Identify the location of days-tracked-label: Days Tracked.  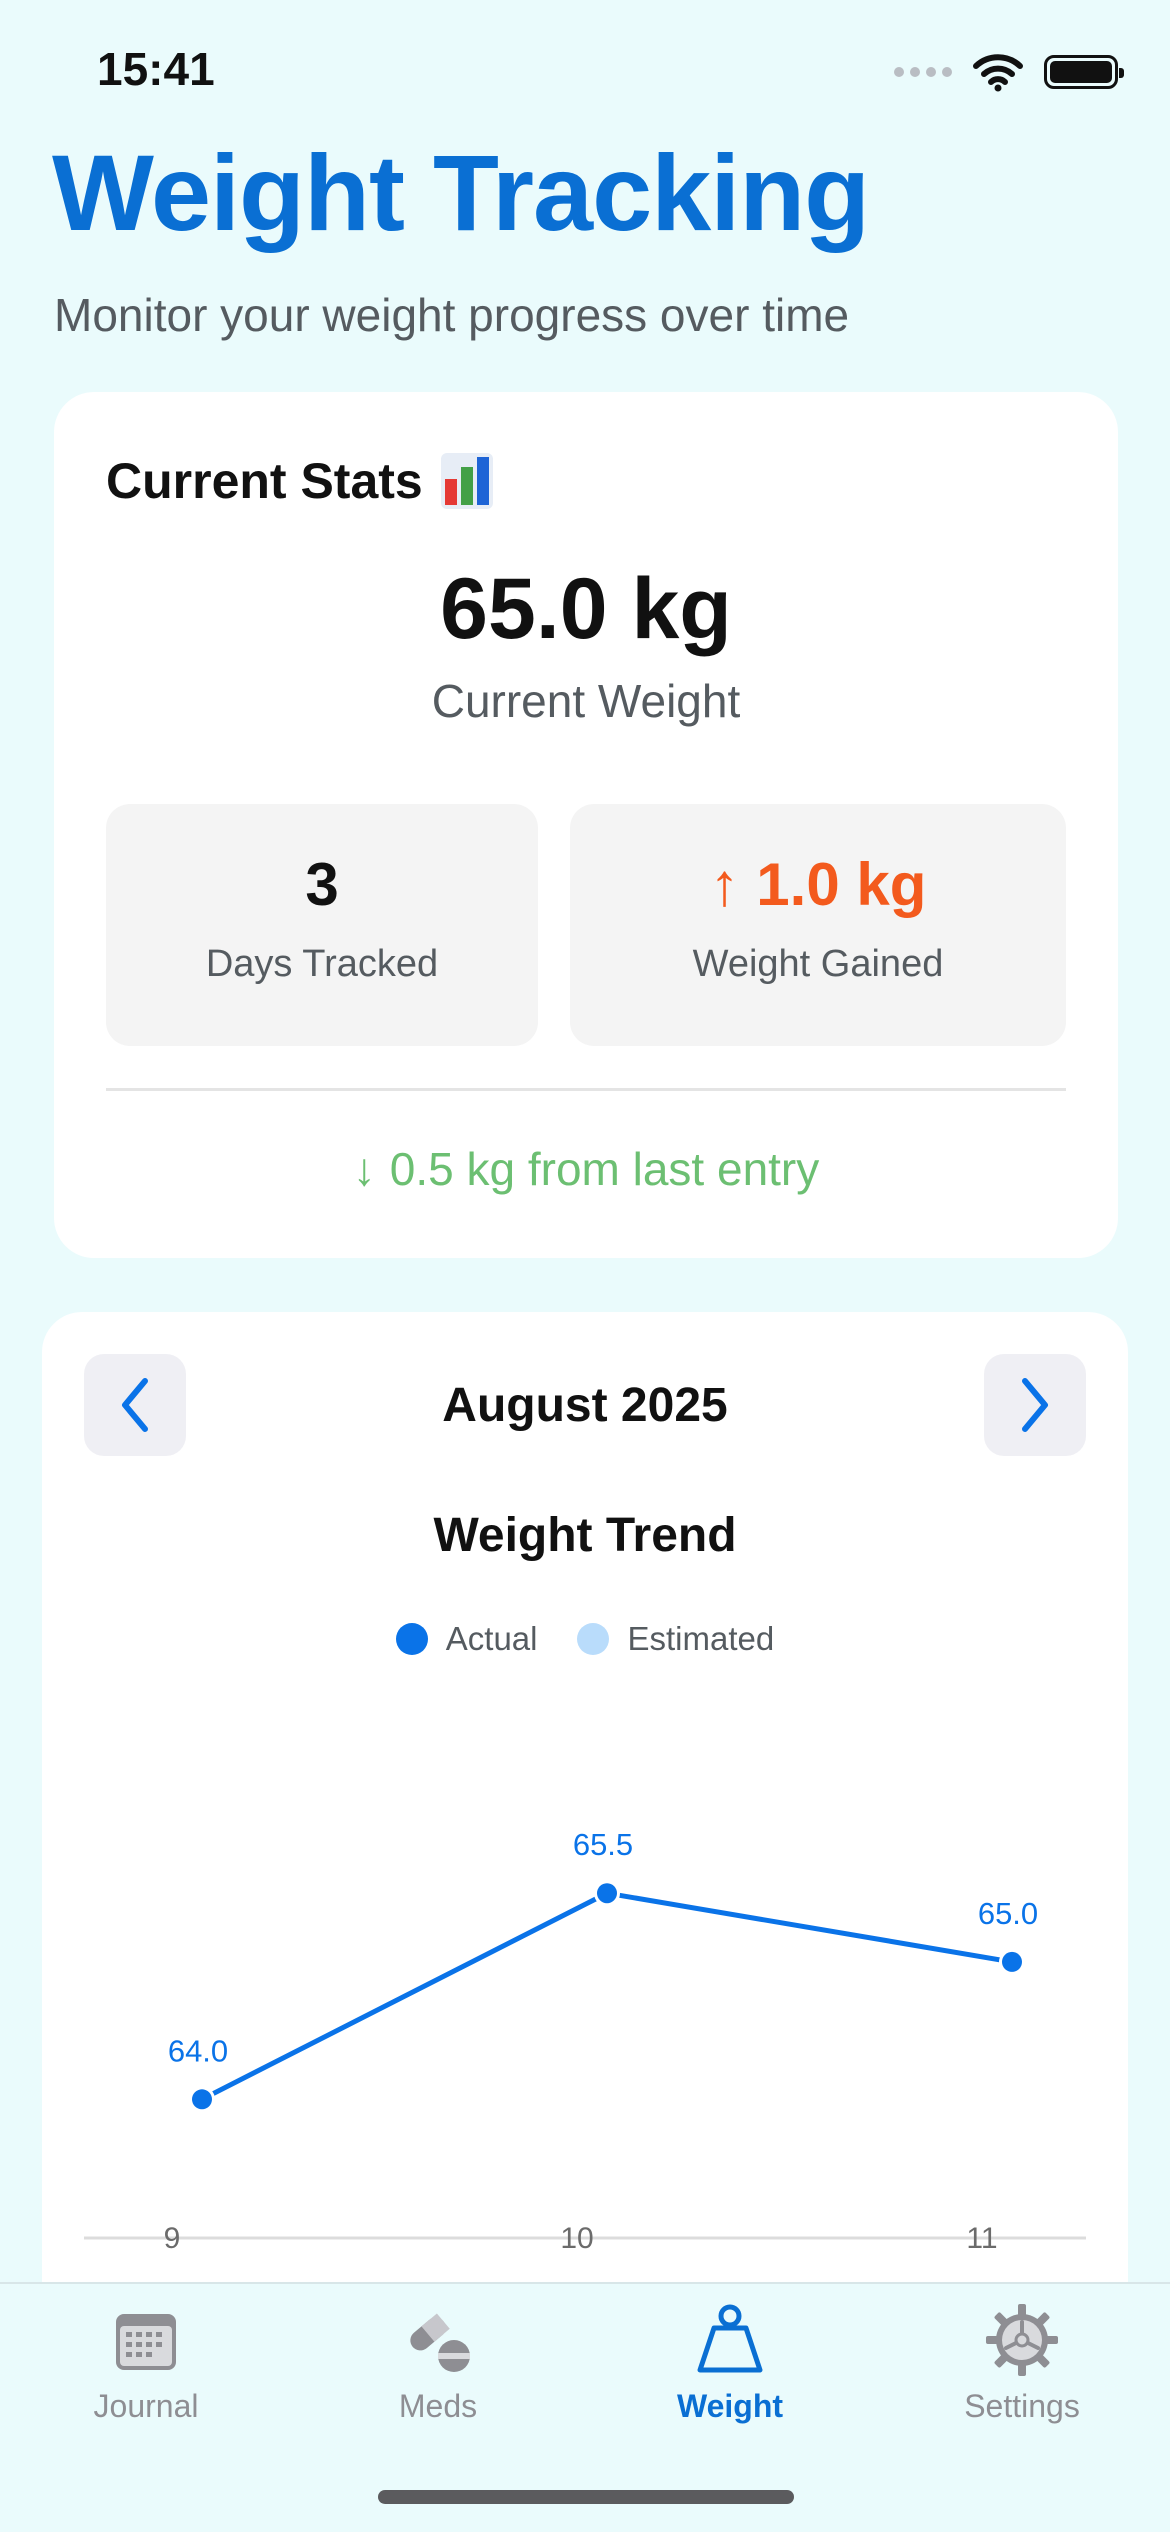
(322, 964).